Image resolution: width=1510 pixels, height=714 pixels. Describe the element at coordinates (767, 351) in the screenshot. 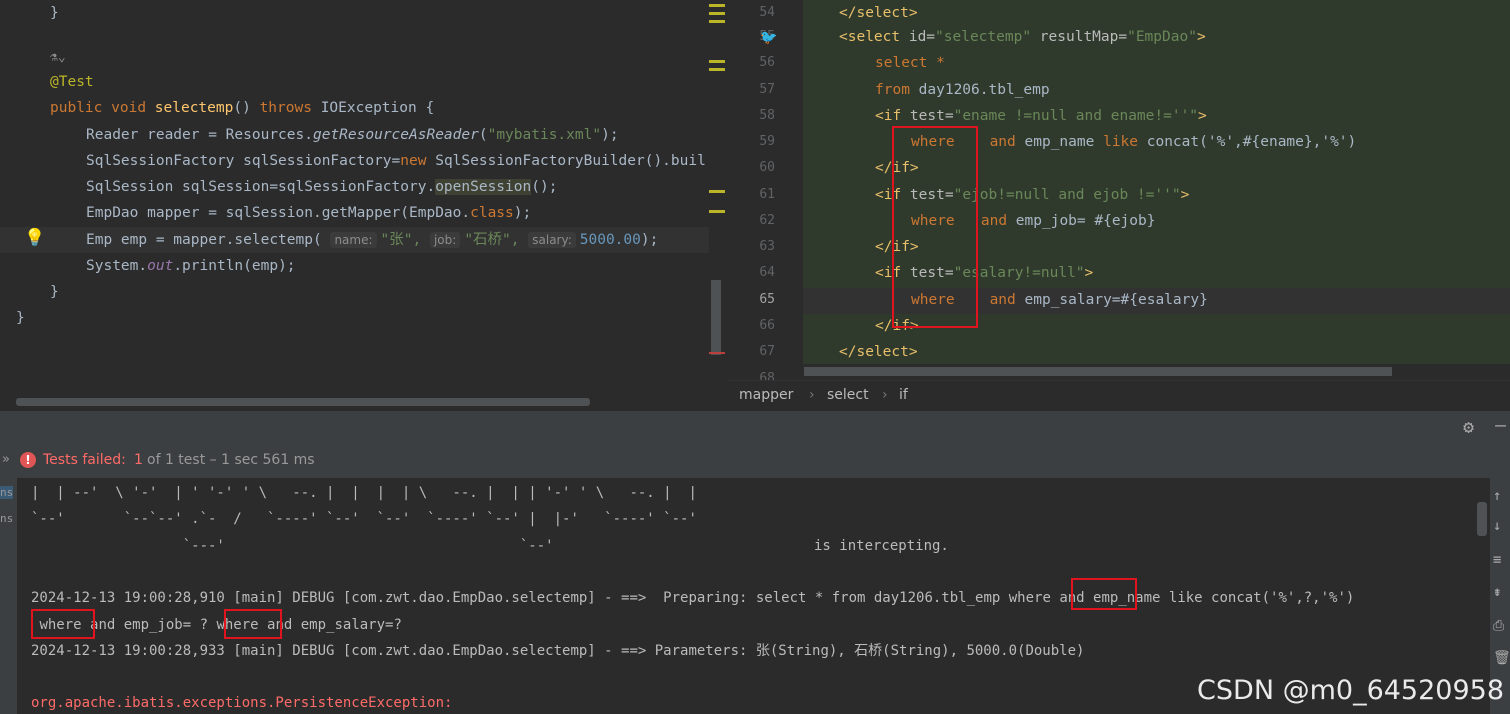

I see `line-number: 67` at that location.